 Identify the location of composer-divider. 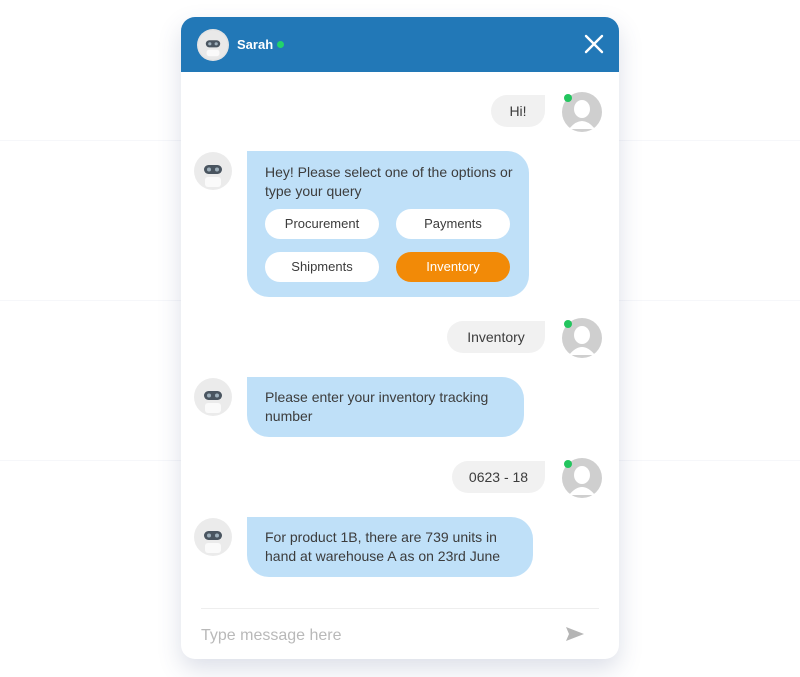
(400, 608).